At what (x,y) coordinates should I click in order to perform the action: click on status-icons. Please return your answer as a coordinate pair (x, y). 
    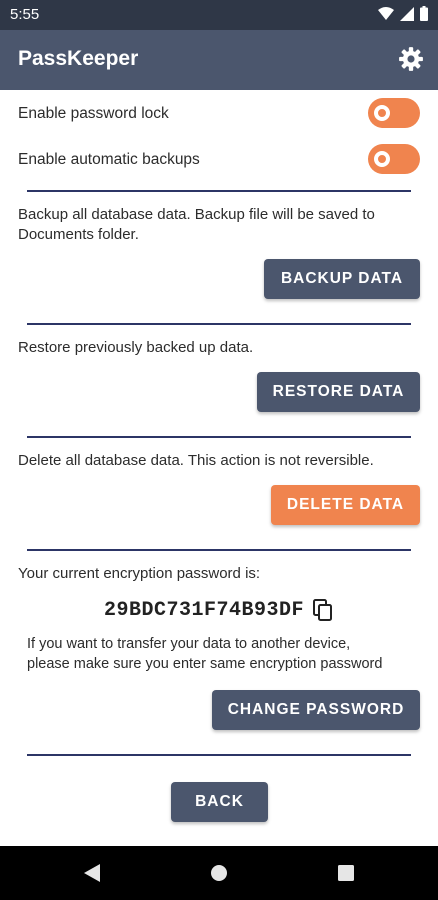
    Looking at the image, I should click on (403, 13).